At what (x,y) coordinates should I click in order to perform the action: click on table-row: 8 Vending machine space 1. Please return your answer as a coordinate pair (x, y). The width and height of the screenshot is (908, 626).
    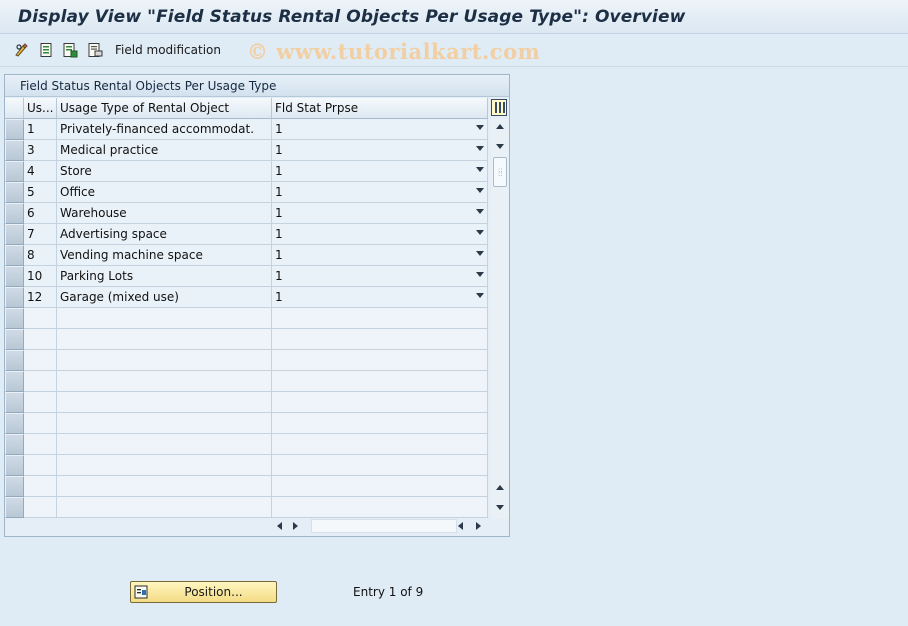
    Looking at the image, I should click on (246, 255).